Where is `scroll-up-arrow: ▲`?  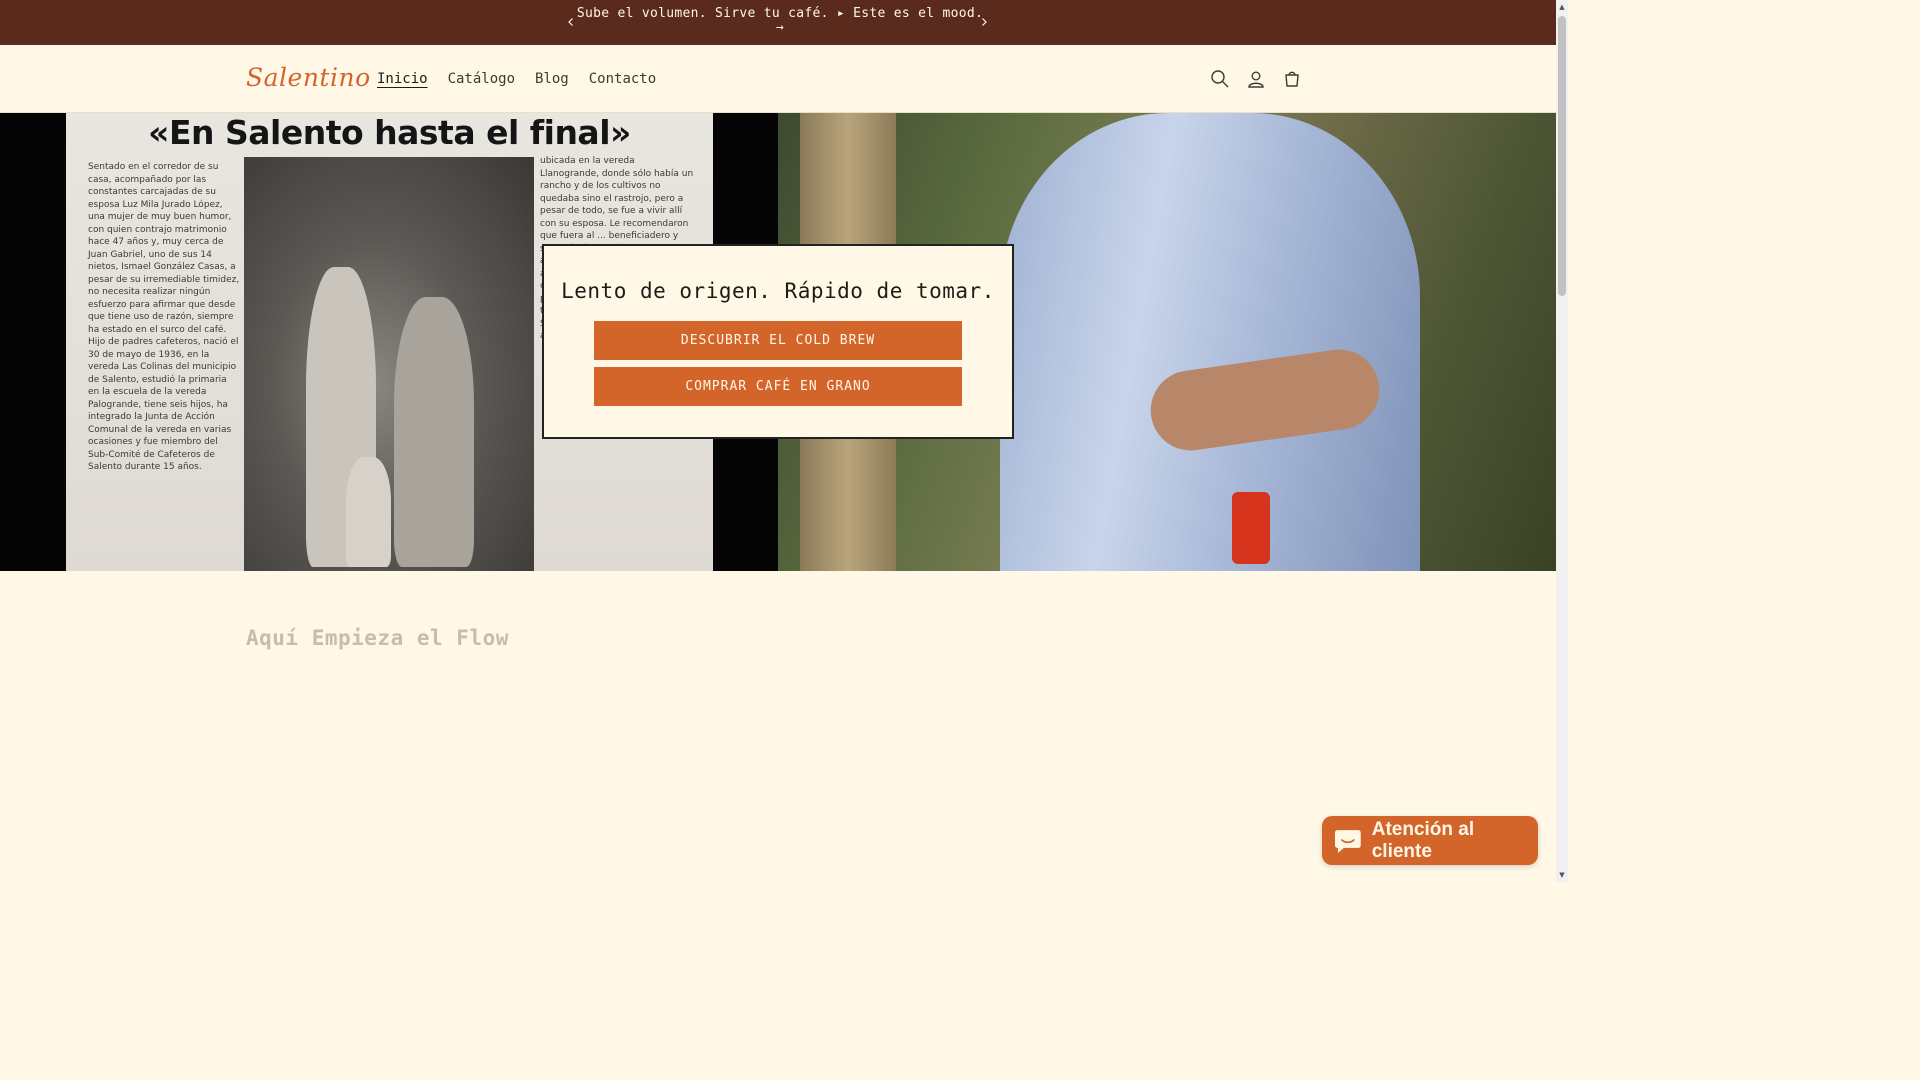
scroll-up-arrow: ▲ is located at coordinates (1562, 7).